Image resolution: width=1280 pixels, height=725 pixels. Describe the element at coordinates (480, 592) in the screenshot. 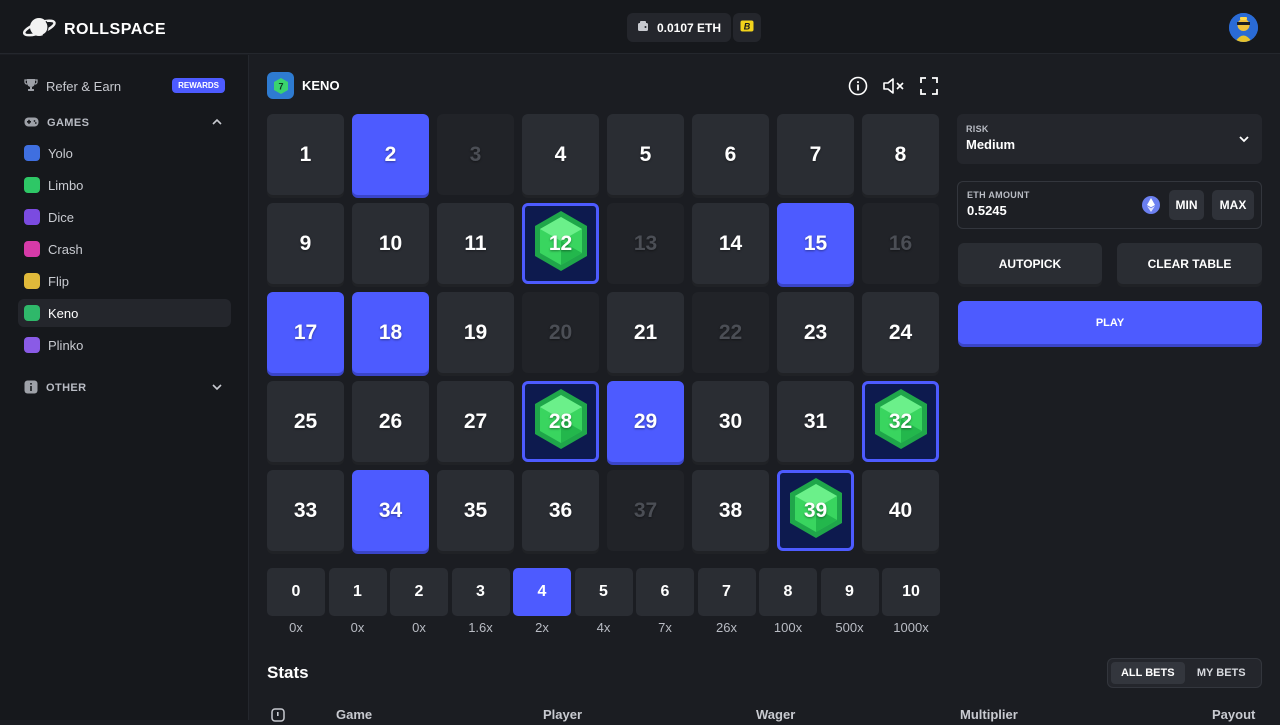

I see `payout-hits: 3` at that location.